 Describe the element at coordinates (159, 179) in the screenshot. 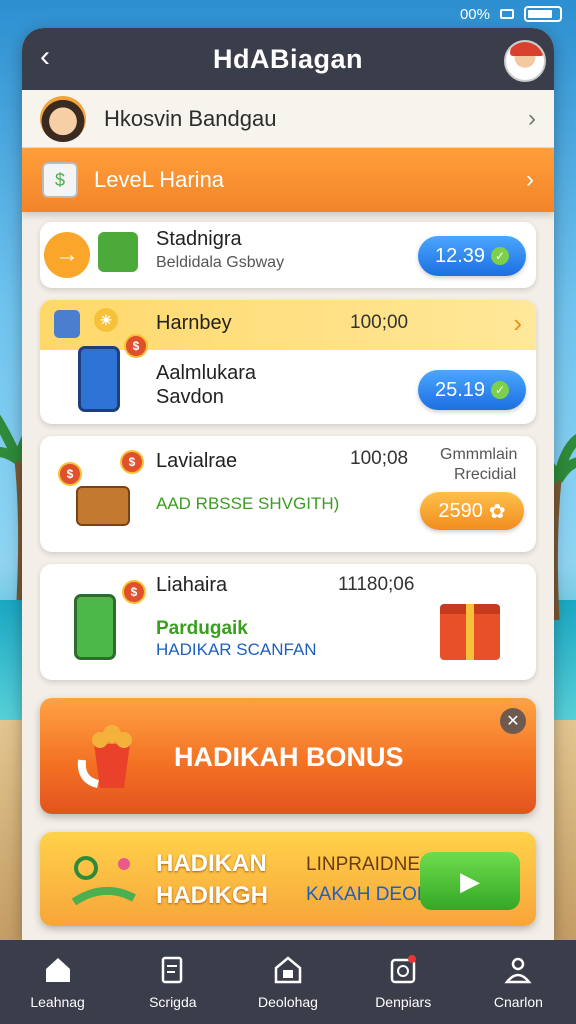

I see `level-label: LeveL Harina` at that location.